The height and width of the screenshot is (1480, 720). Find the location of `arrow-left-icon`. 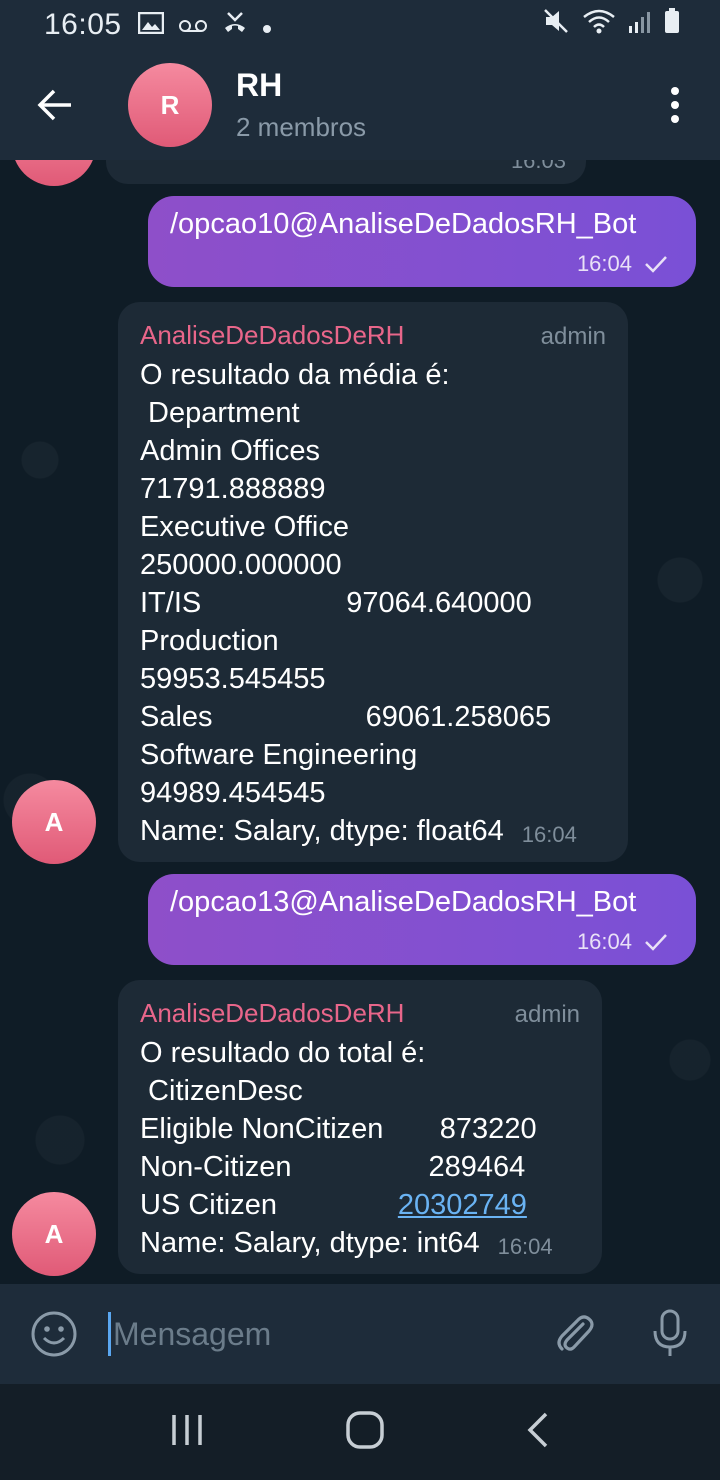

arrow-left-icon is located at coordinates (54, 105).